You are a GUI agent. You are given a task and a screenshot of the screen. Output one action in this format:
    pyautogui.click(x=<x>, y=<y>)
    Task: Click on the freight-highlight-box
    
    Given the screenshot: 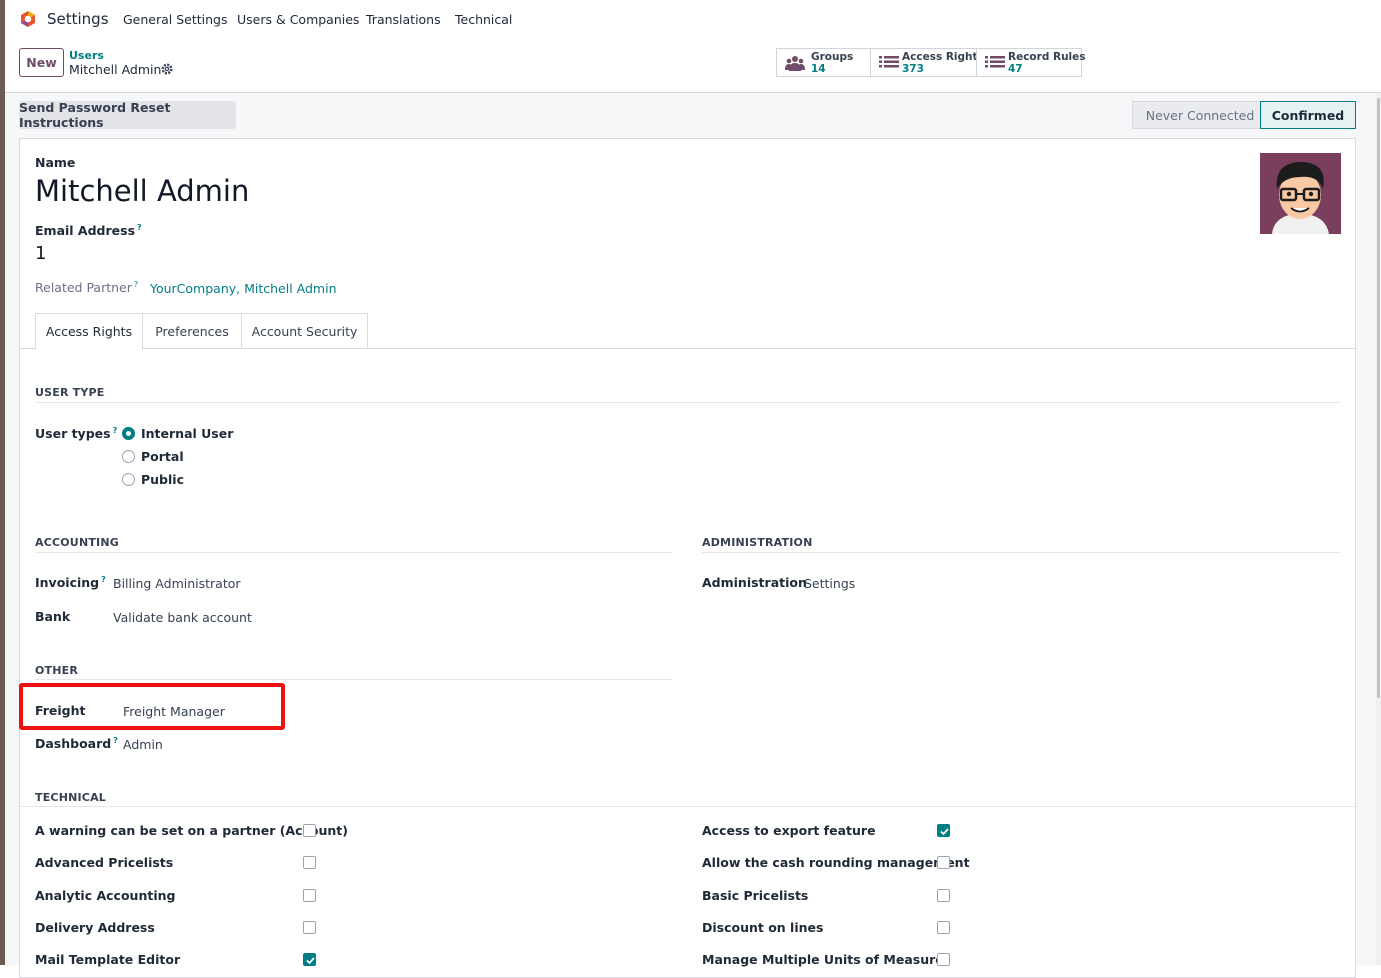 What is the action you would take?
    pyautogui.click(x=152, y=706)
    